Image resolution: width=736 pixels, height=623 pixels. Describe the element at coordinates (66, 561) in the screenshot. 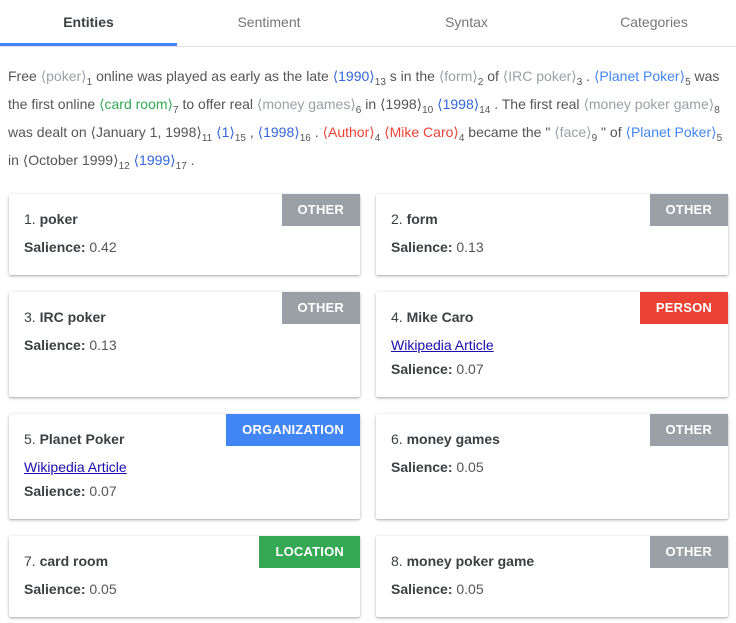

I see `entity-title: 7. card room` at that location.